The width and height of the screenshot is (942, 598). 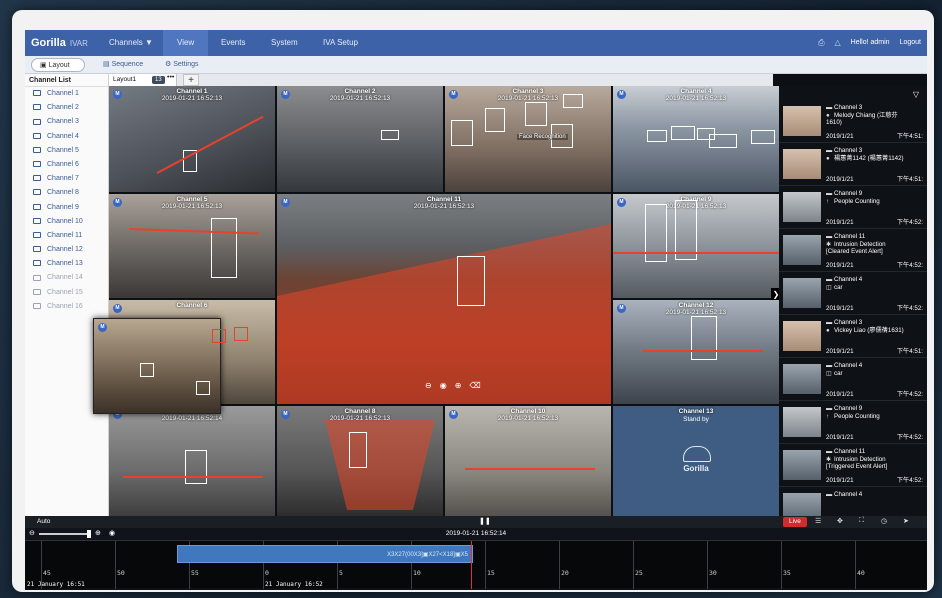 What do you see at coordinates (66, 94) in the screenshot?
I see `sidebar-item-channel-1: Channel 1` at bounding box center [66, 94].